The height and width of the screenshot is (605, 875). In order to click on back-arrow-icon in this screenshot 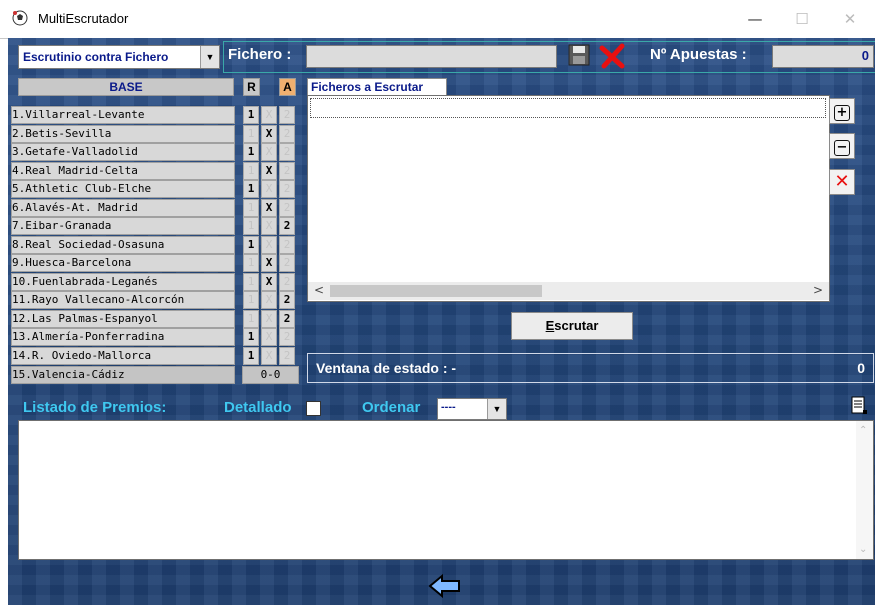, I will do `click(445, 586)`.